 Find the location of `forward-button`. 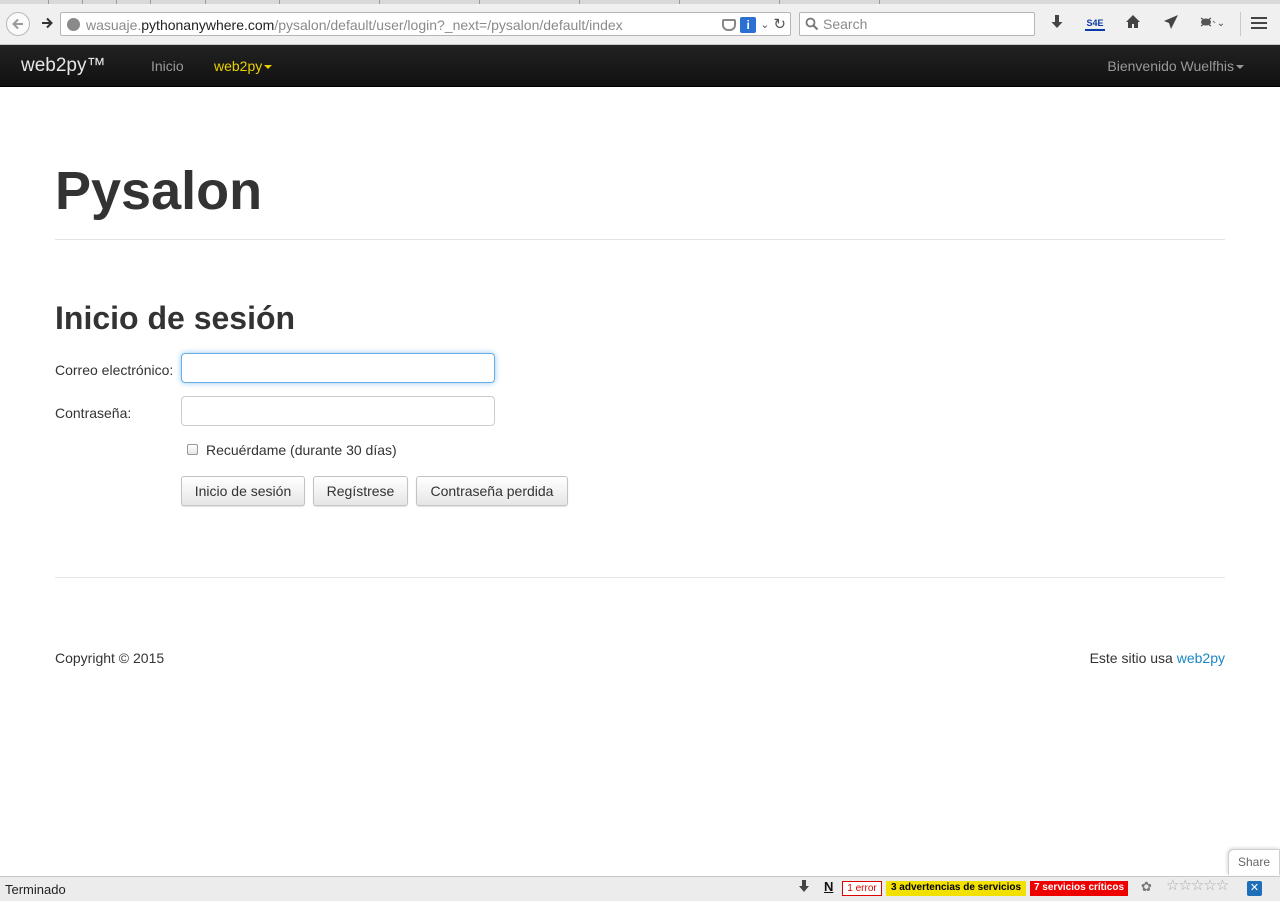

forward-button is located at coordinates (48, 24).